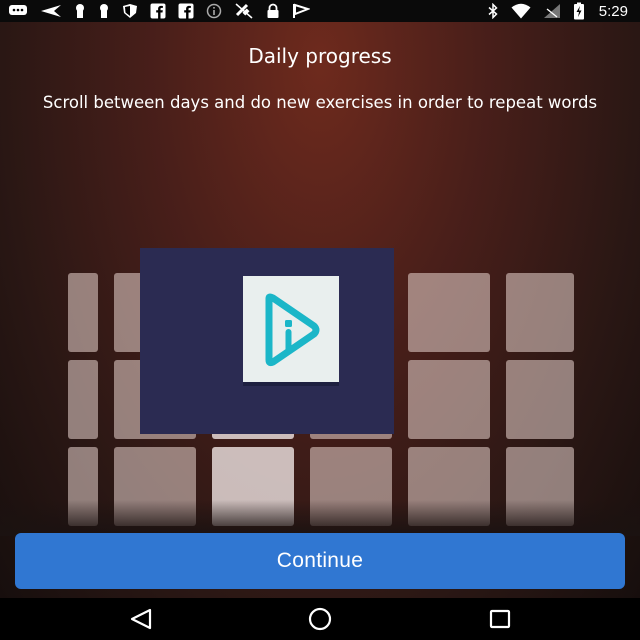 This screenshot has height=640, width=640. What do you see at coordinates (244, 11) in the screenshot?
I see `satellite-off-icon` at bounding box center [244, 11].